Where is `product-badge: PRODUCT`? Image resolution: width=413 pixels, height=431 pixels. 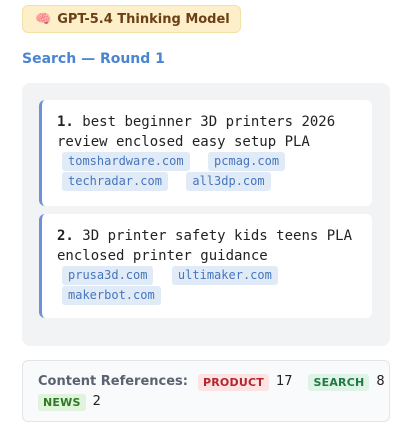
product-badge: PRODUCT is located at coordinates (233, 382).